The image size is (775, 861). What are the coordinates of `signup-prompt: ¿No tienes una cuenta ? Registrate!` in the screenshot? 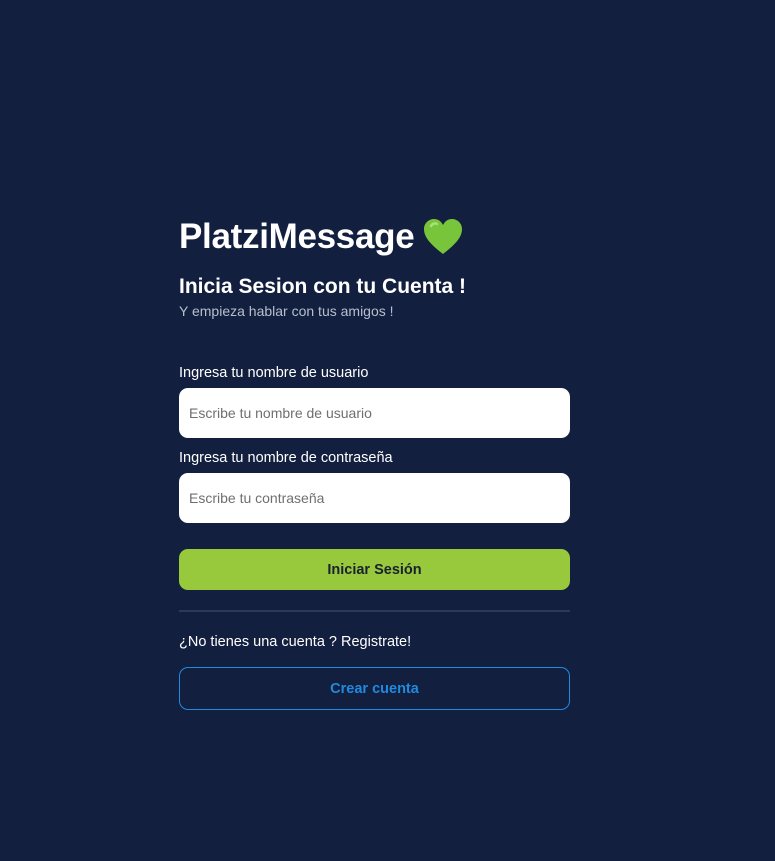 It's located at (295, 642).